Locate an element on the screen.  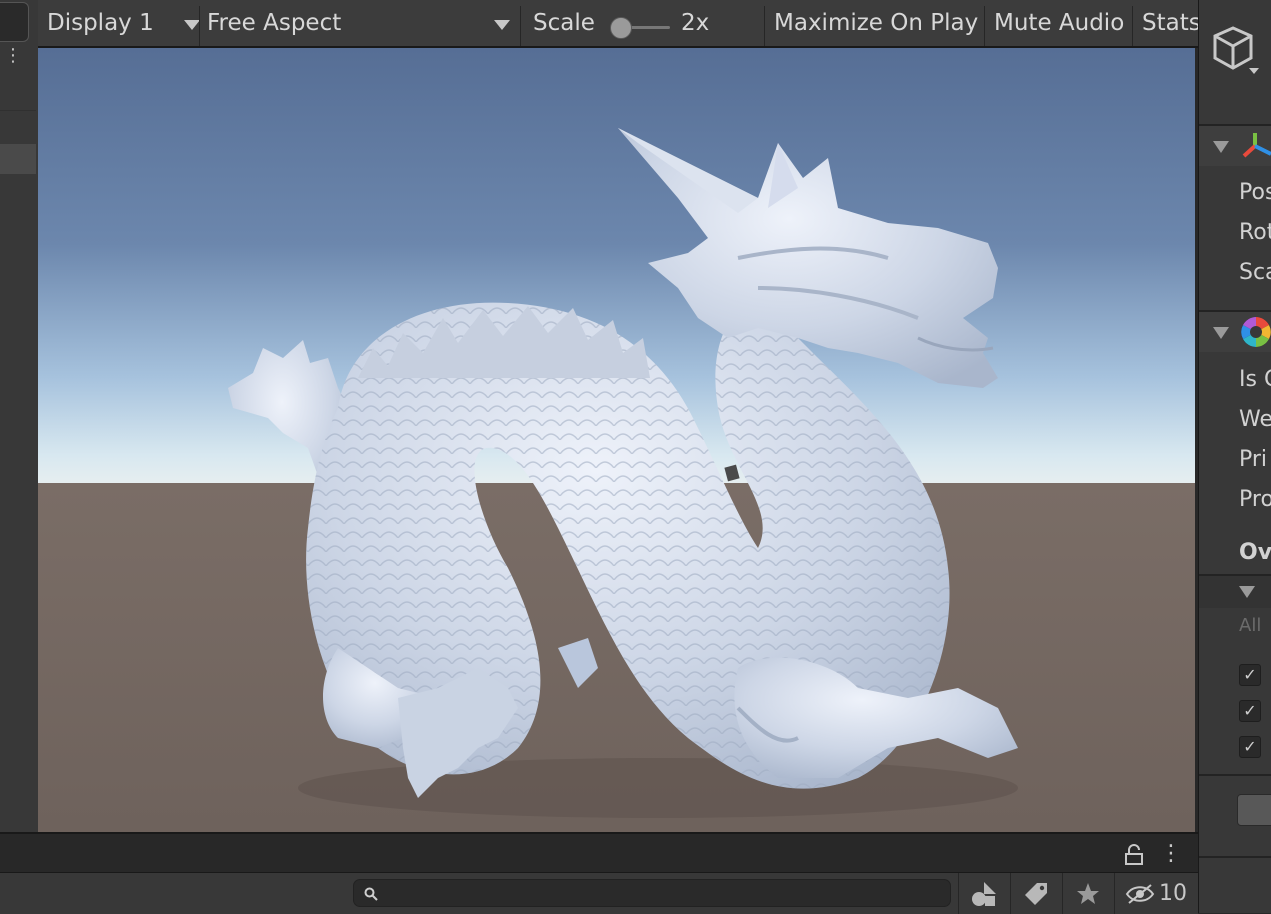
aspect-dropdown: Free Aspect is located at coordinates (363, 23).